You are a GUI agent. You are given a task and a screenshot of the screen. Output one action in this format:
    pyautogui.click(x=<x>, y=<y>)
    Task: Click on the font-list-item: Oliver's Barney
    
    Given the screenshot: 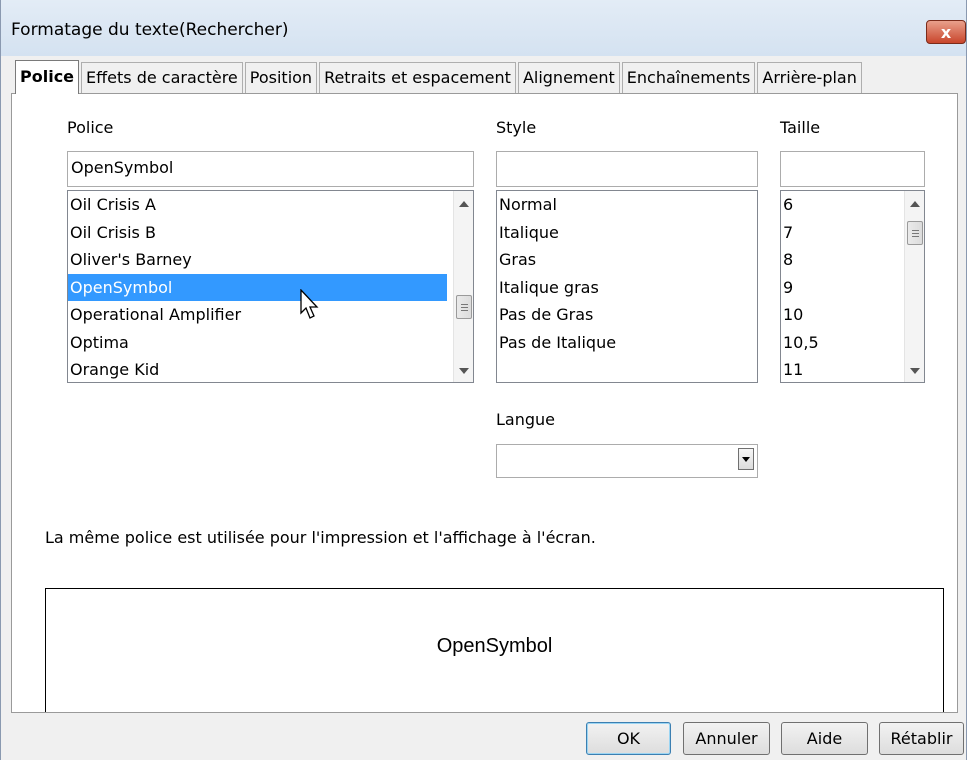 What is the action you would take?
    pyautogui.click(x=270, y=260)
    